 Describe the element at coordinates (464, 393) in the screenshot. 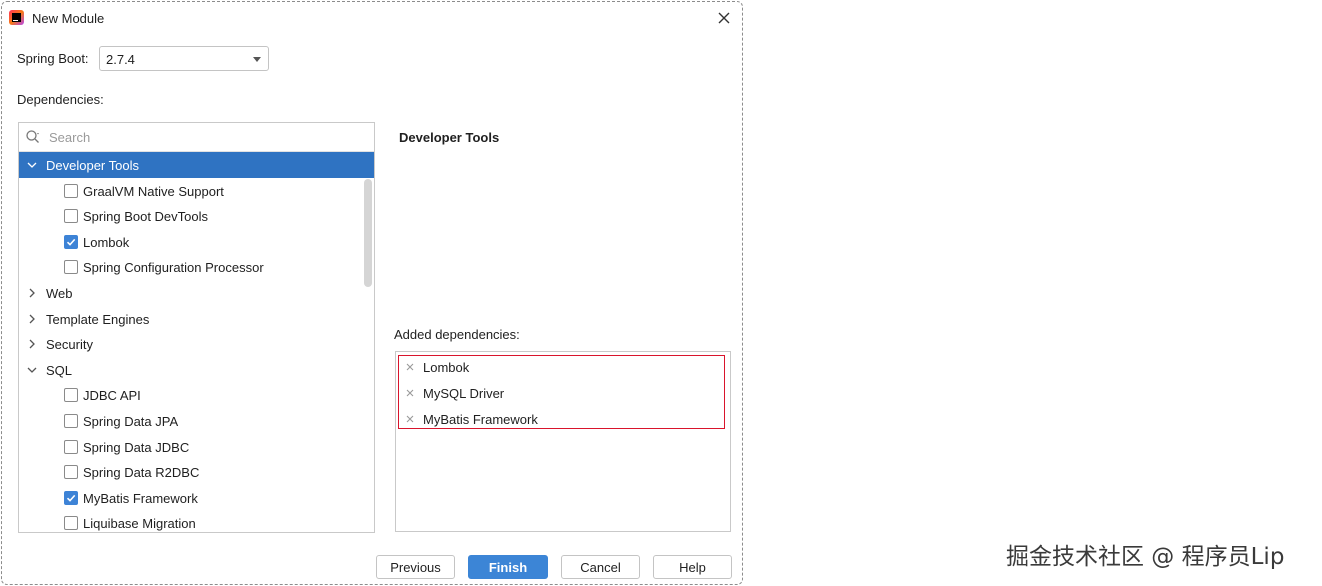

I see `added-dependency-label: MySQL Driver` at that location.